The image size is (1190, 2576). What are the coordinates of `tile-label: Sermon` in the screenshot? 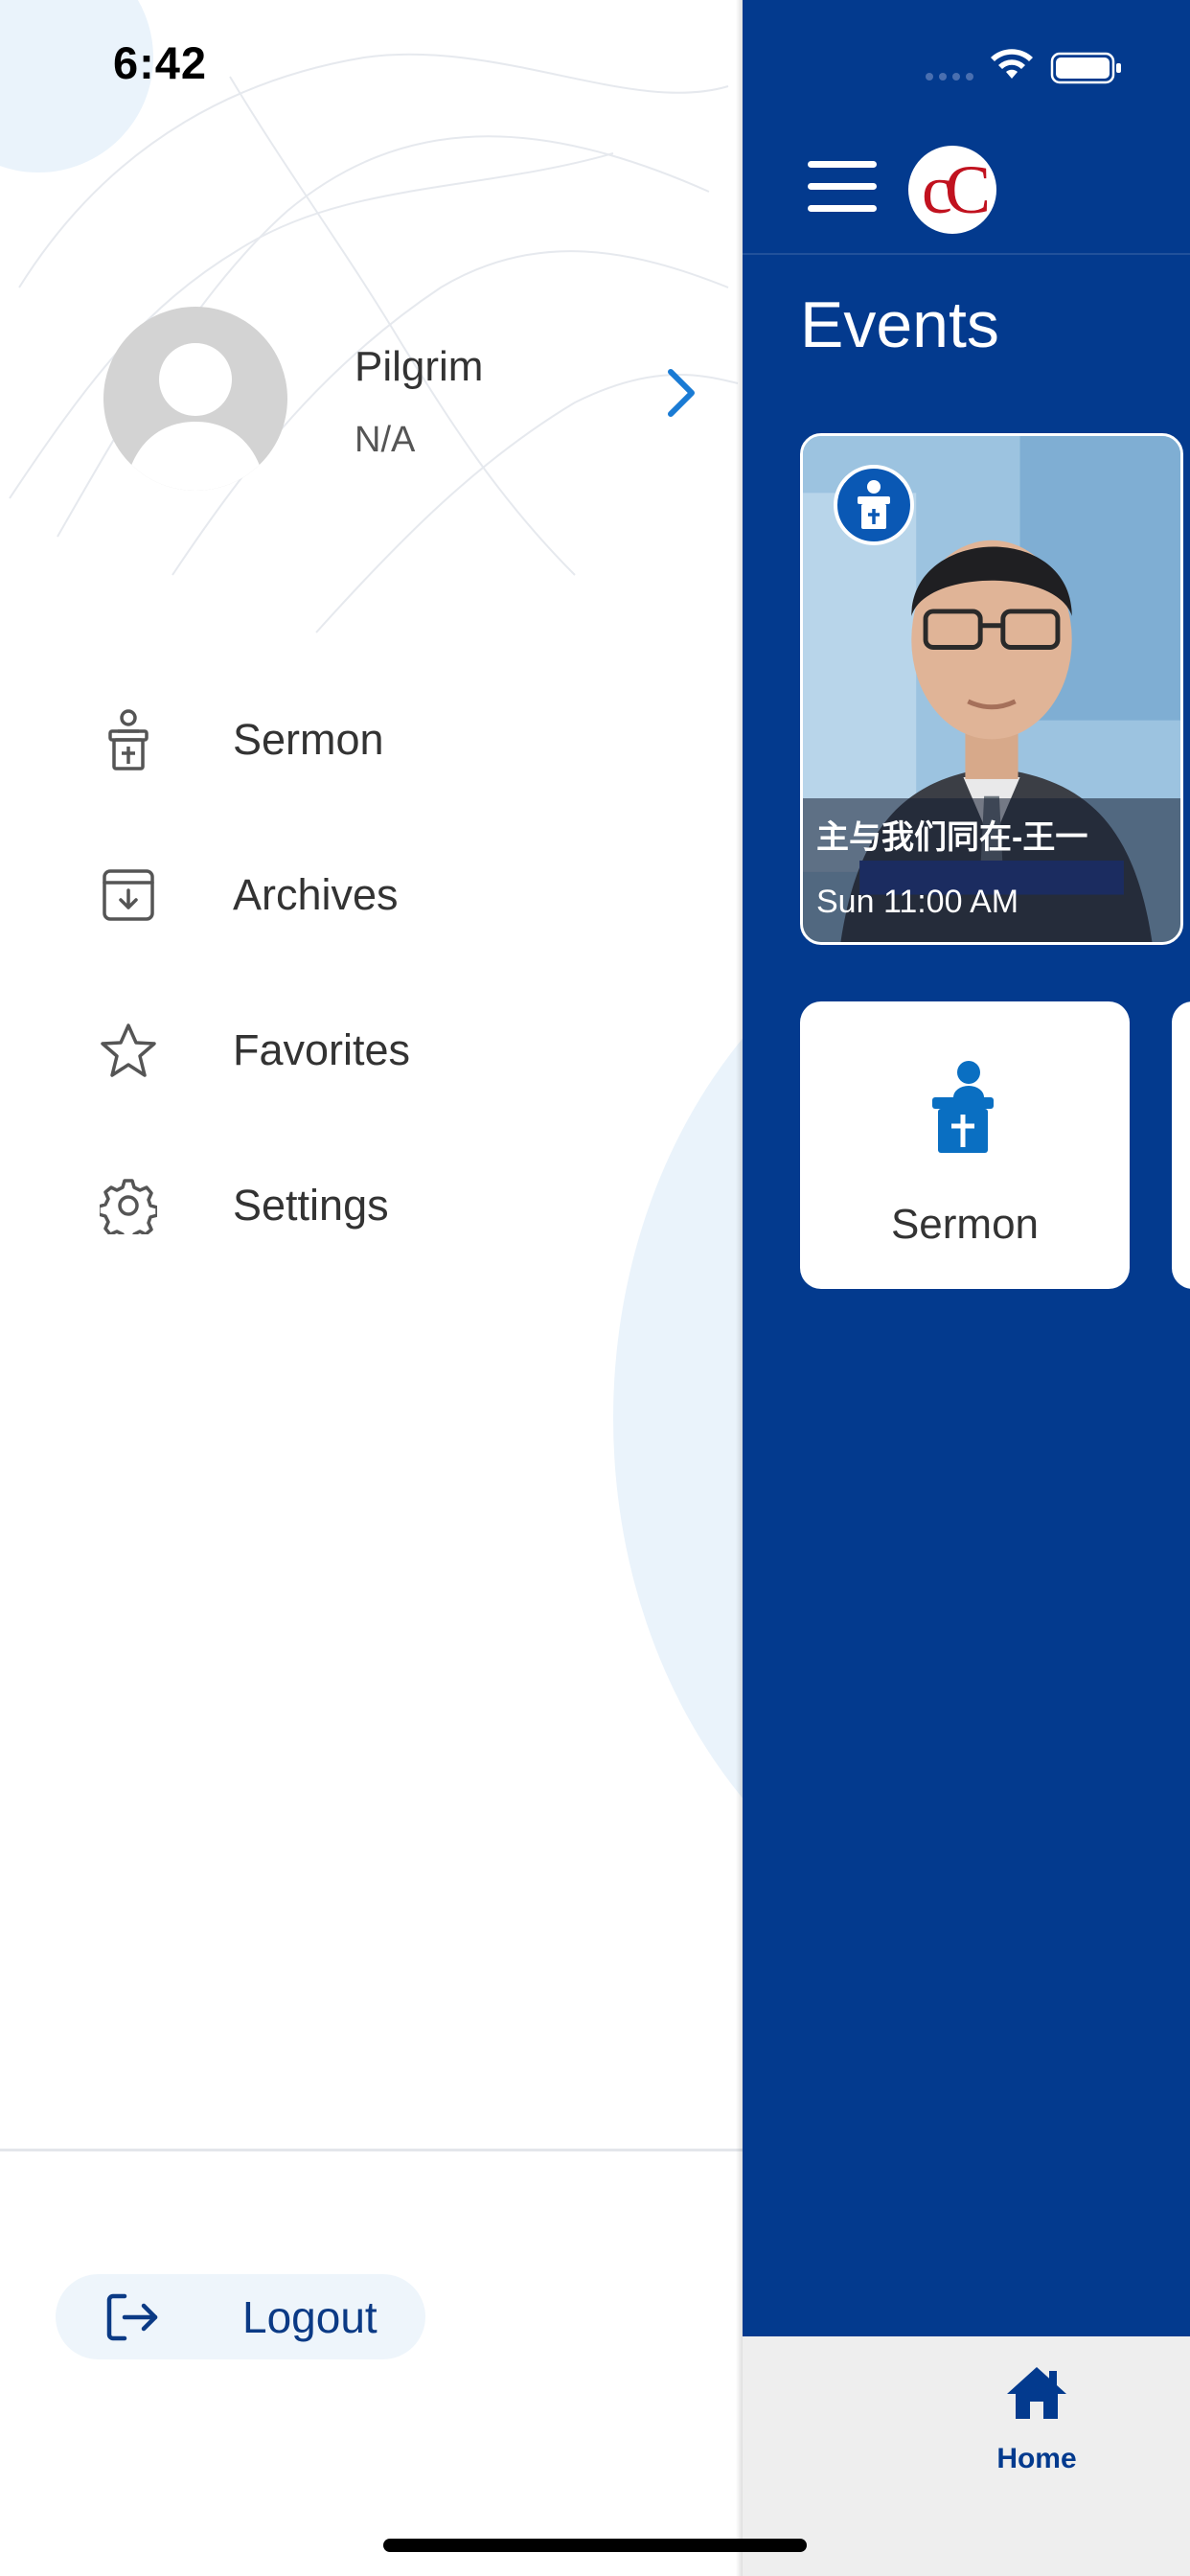 It's located at (965, 1224).